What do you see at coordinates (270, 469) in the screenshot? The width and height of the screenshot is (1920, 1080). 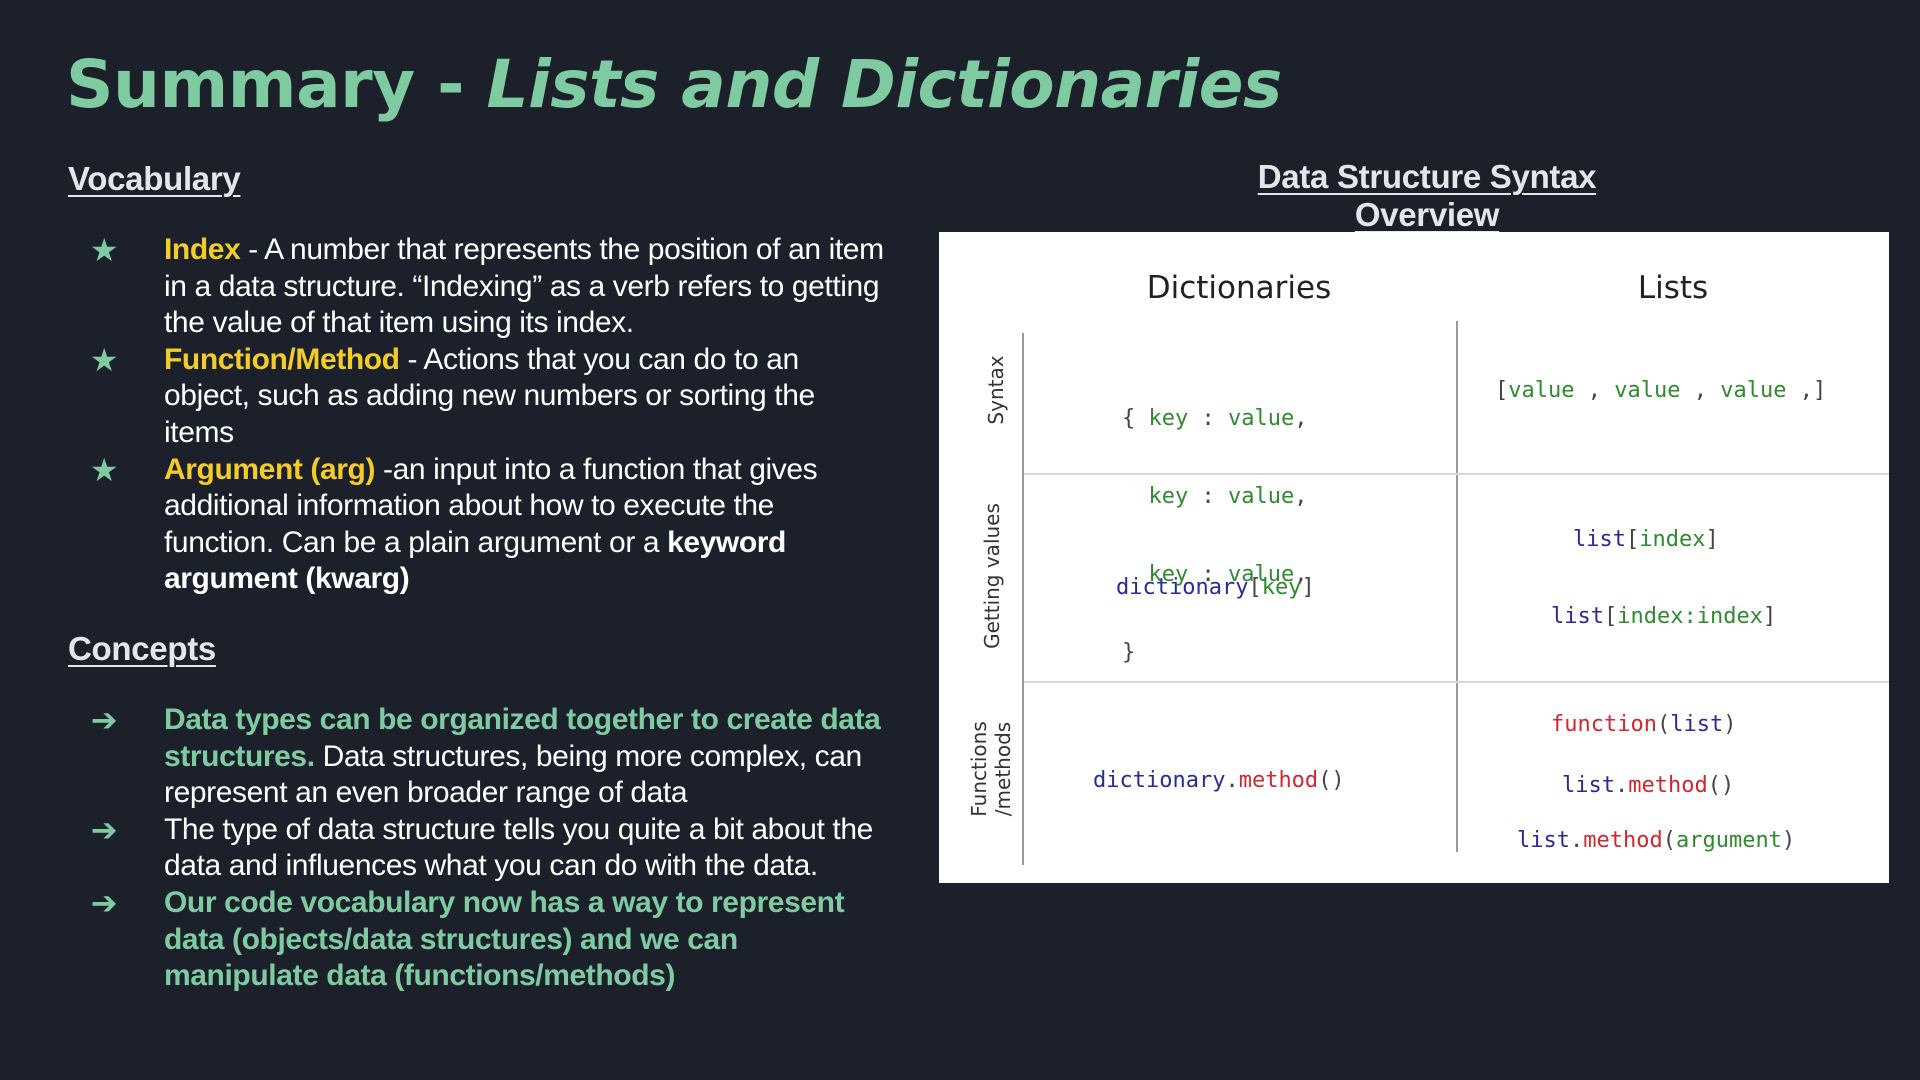 I see `vocab-term: Argument (arg)` at bounding box center [270, 469].